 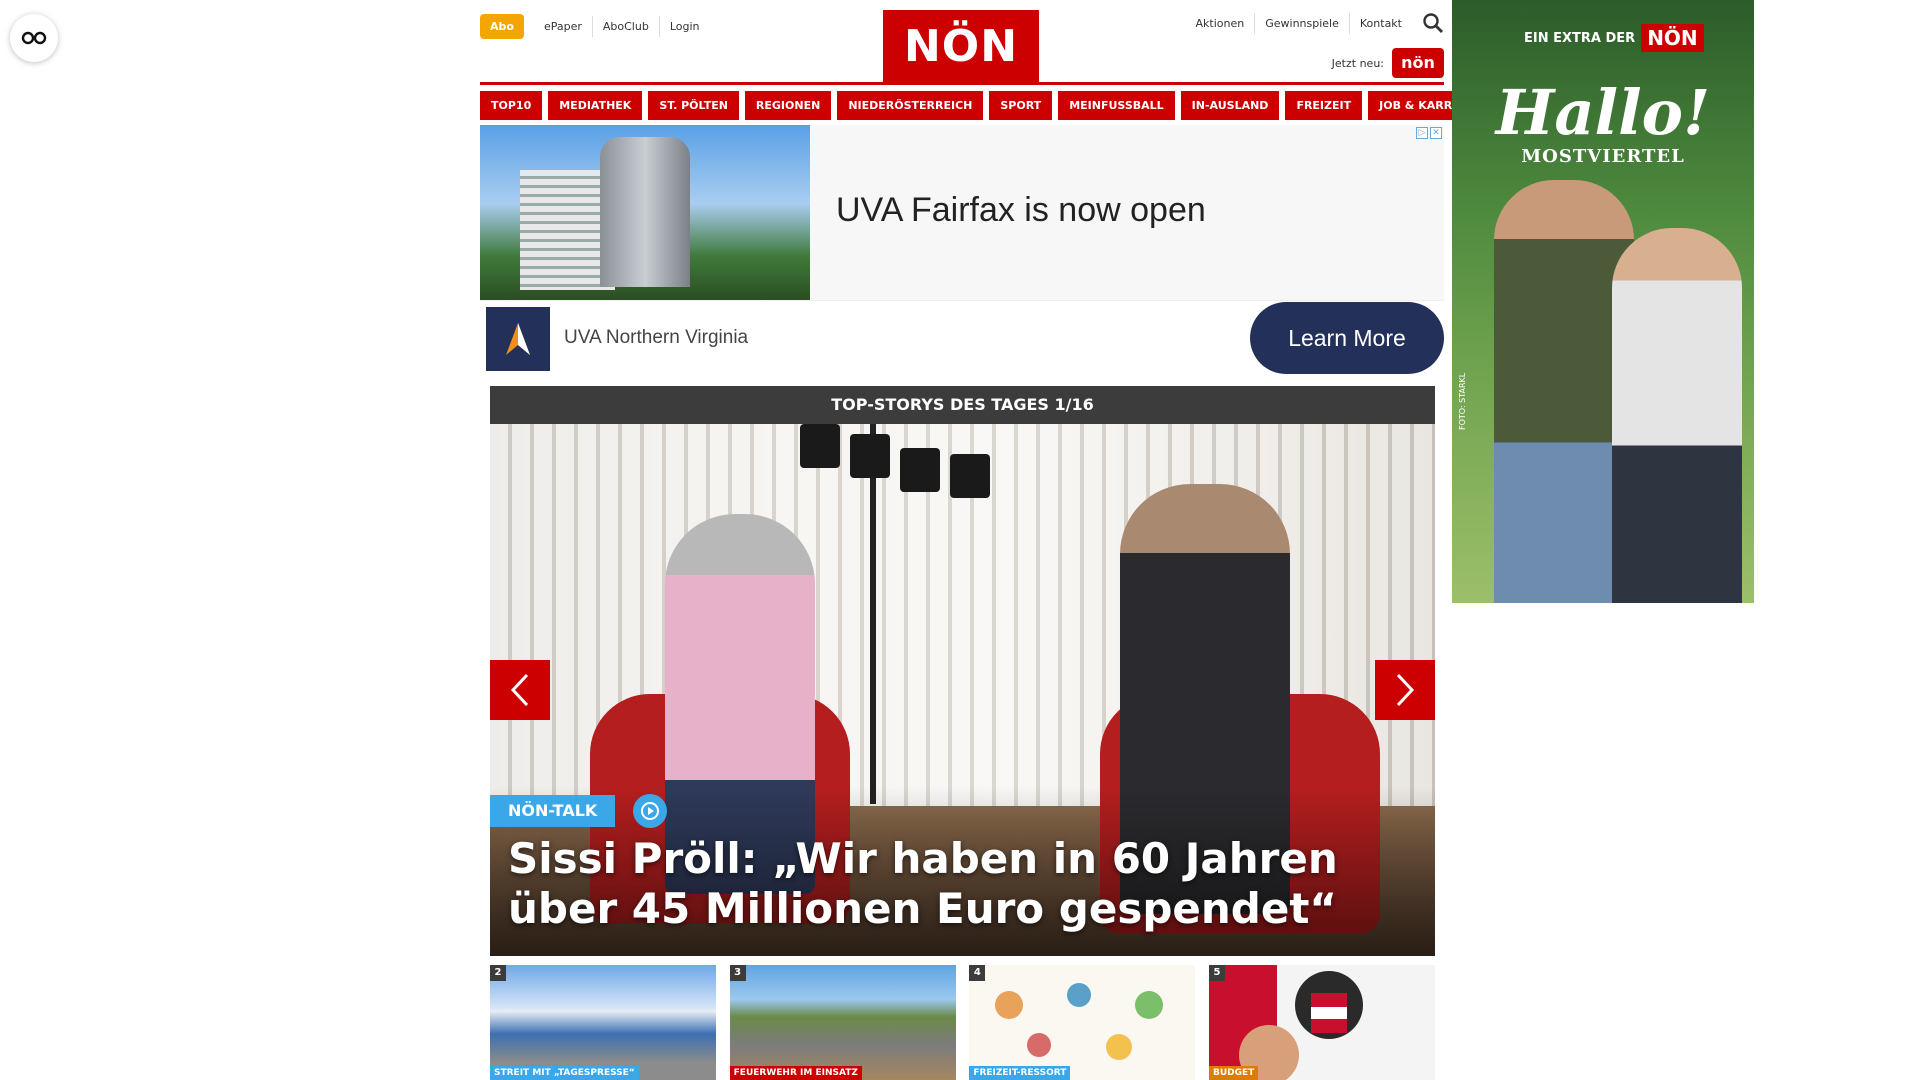 I want to click on chevron-left-icon, so click(x=519, y=690).